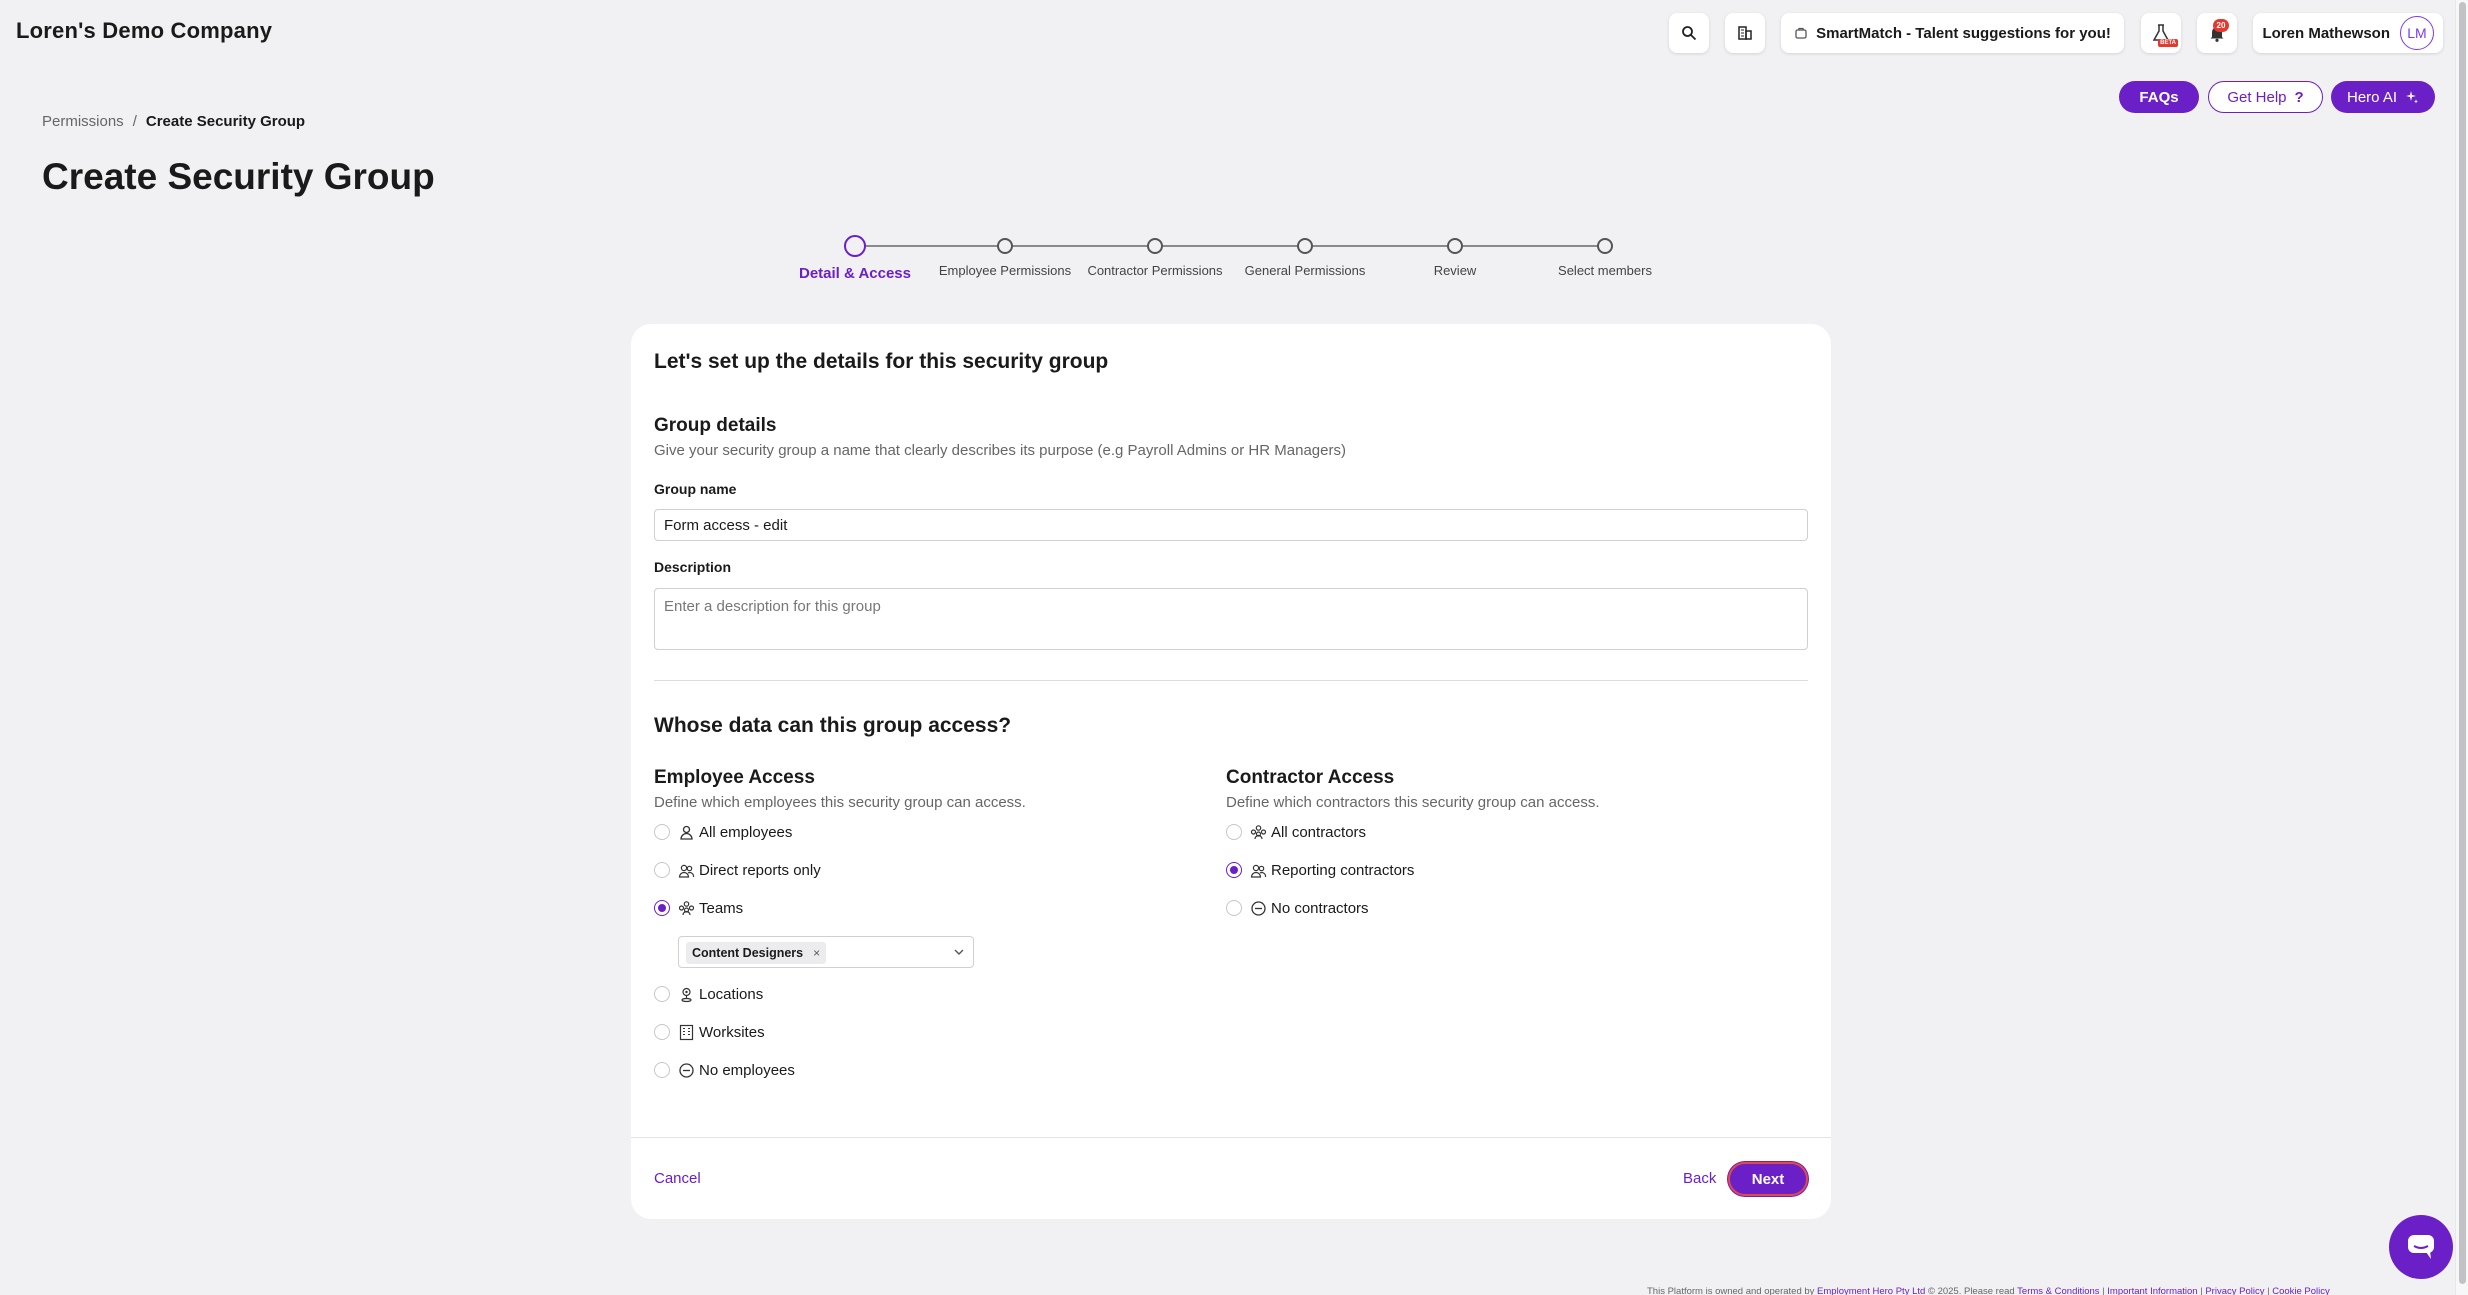 Image resolution: width=2468 pixels, height=1295 pixels. What do you see at coordinates (715, 425) in the screenshot?
I see `group-details-title: Group details` at bounding box center [715, 425].